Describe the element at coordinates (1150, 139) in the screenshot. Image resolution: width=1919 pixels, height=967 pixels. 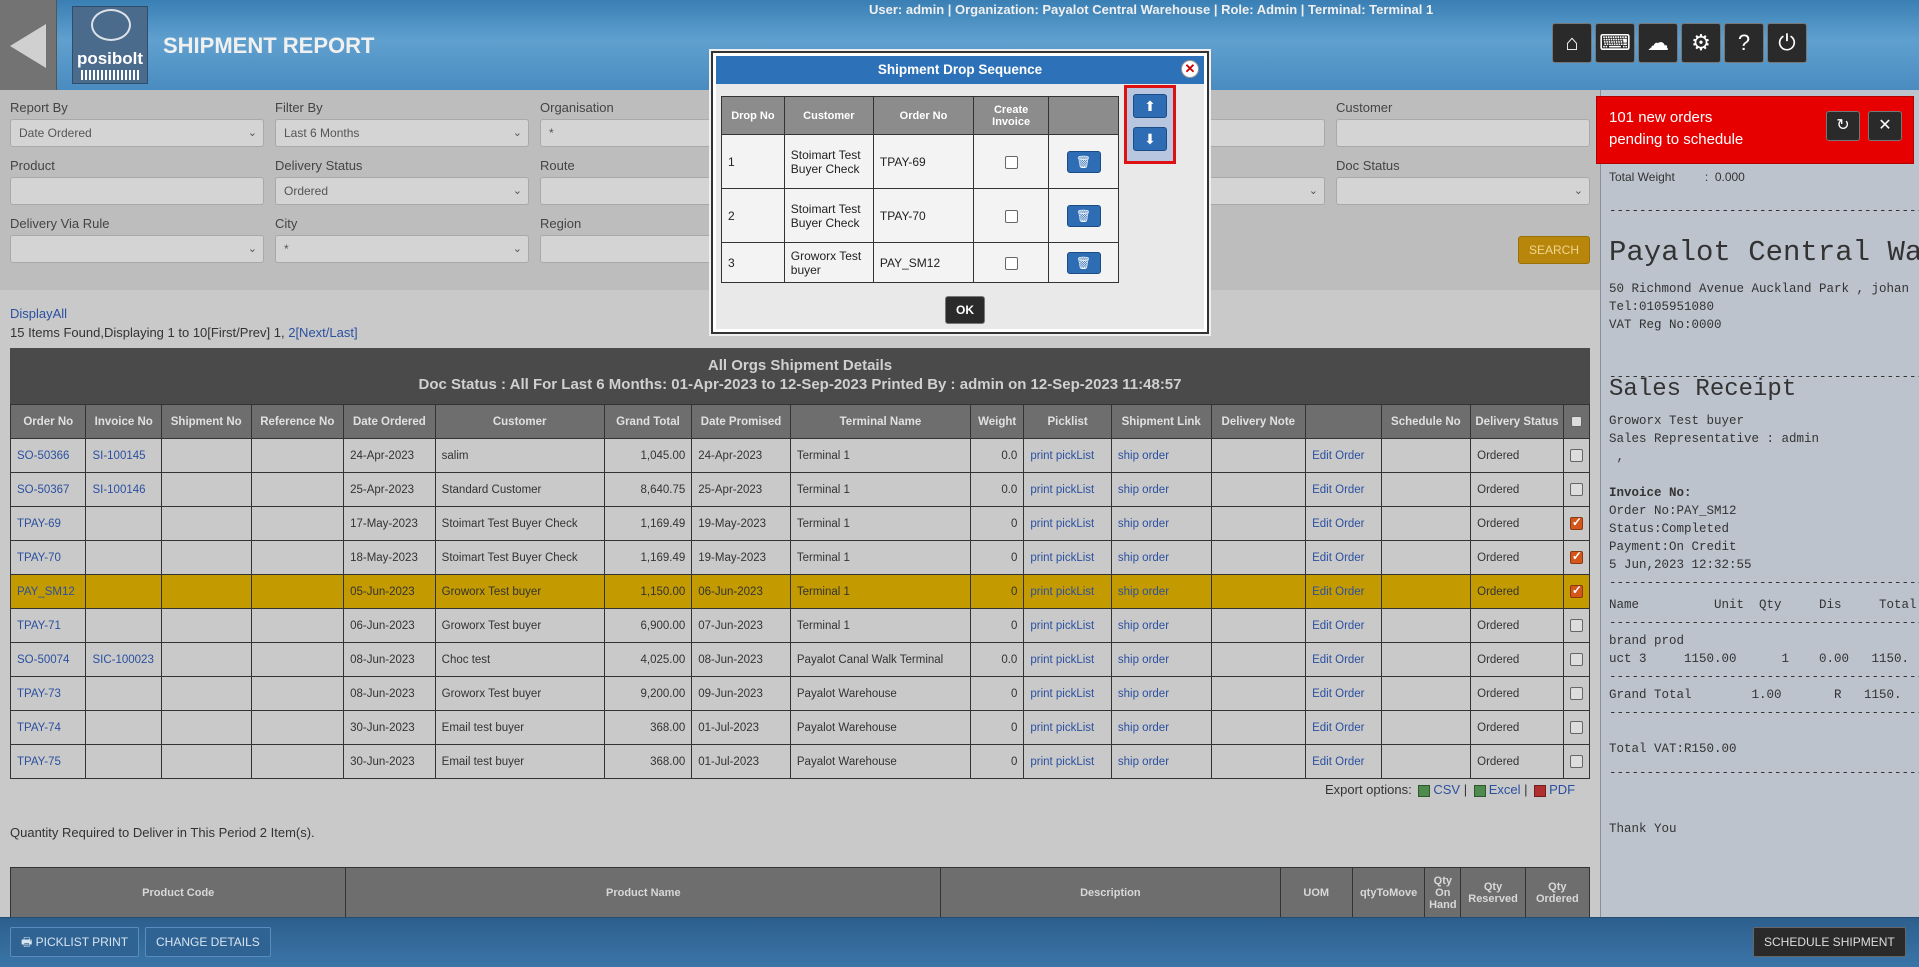
I see `move-down-icon: ⬇` at that location.